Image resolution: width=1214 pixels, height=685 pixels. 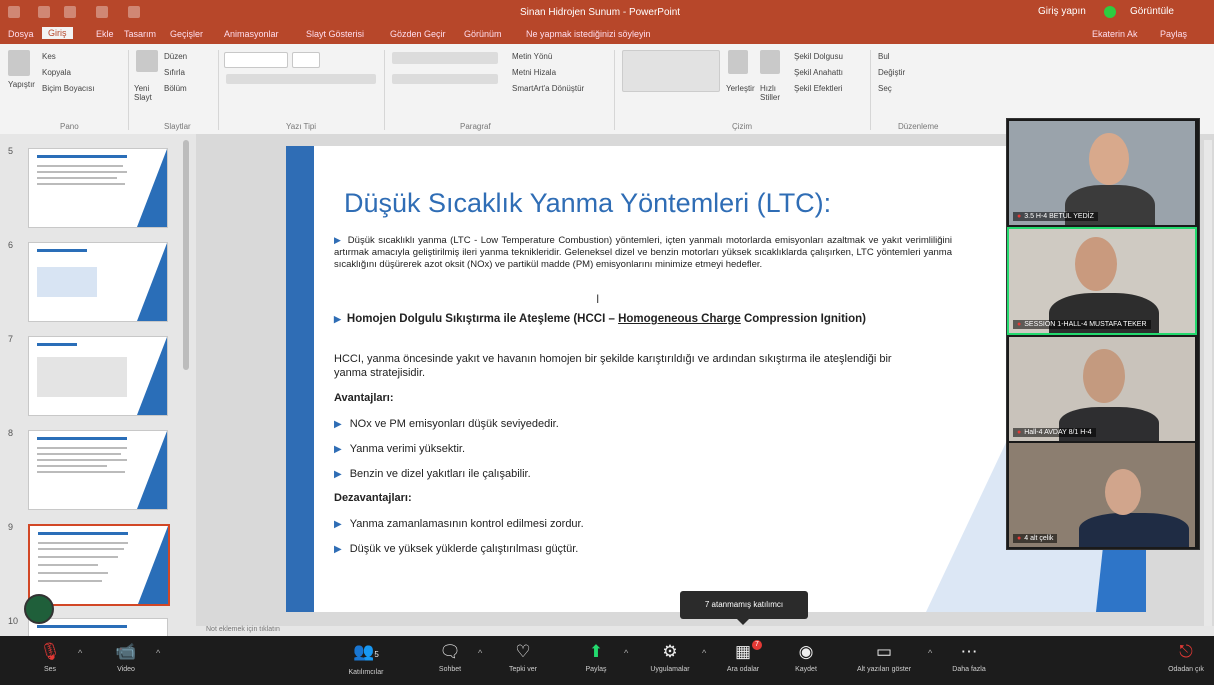 I want to click on advantage-item: ▶ Yanma verimi yüksektir., so click(x=399, y=449).